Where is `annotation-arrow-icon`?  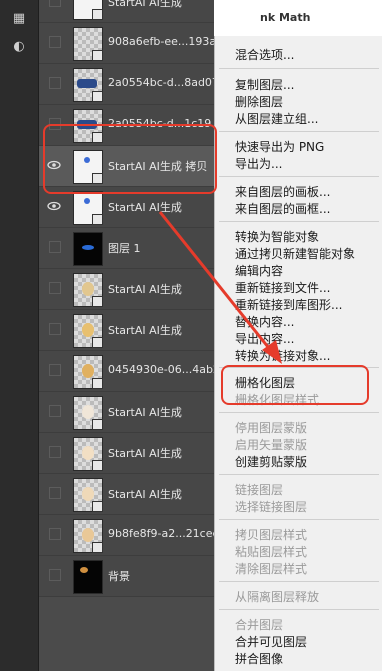 annotation-arrow-icon is located at coordinates (220, 287).